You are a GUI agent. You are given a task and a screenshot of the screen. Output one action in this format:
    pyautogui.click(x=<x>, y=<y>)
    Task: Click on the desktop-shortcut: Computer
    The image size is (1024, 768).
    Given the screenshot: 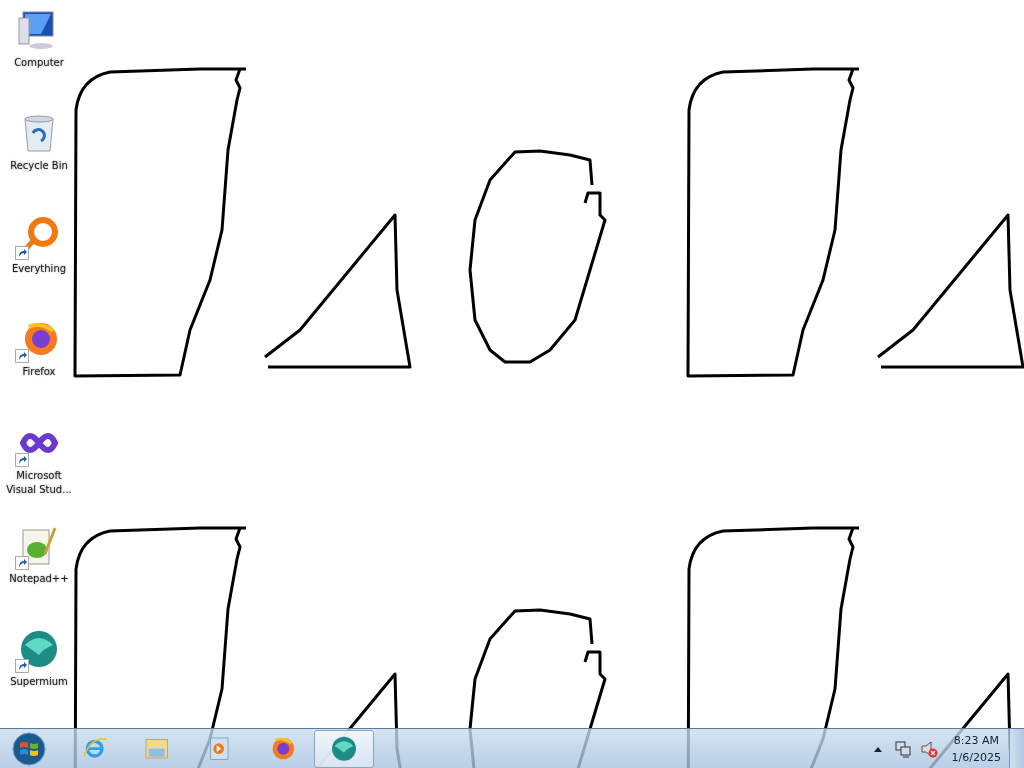 What is the action you would take?
    pyautogui.click(x=39, y=58)
    